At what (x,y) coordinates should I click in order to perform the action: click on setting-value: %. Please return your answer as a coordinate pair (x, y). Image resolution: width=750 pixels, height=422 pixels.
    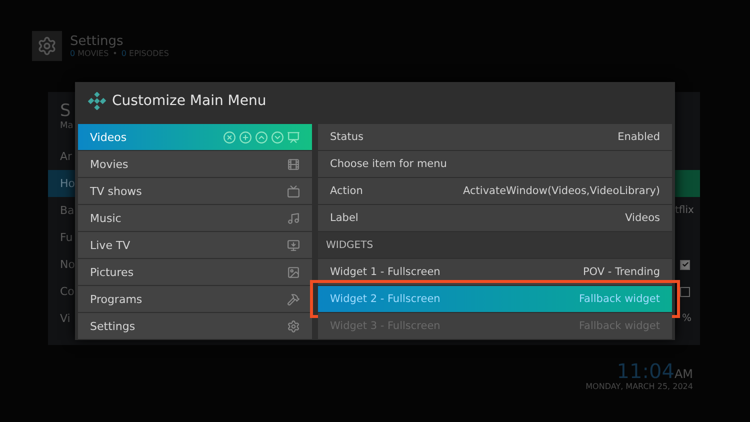
    Looking at the image, I should click on (687, 318).